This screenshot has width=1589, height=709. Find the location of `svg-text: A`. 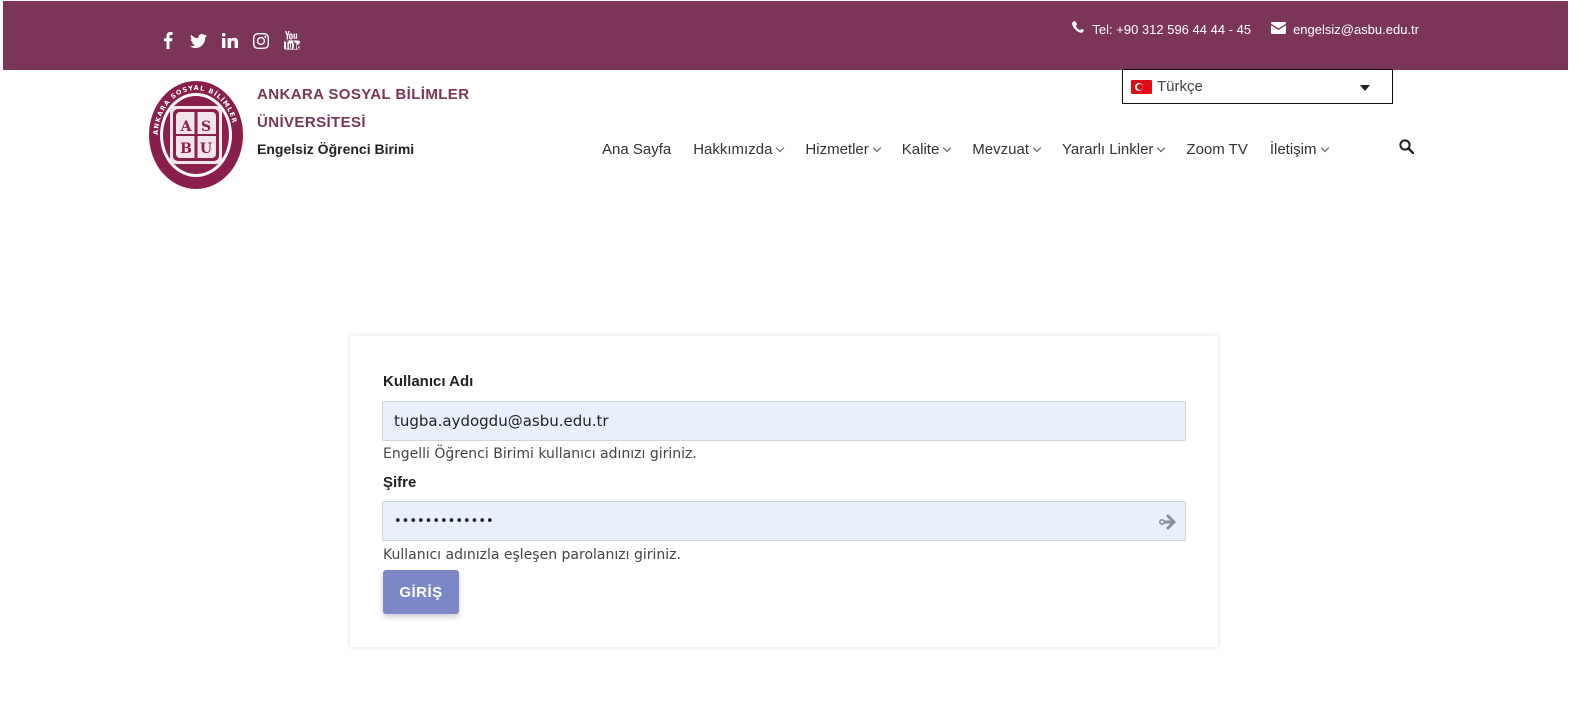

svg-text: A is located at coordinates (186, 127).